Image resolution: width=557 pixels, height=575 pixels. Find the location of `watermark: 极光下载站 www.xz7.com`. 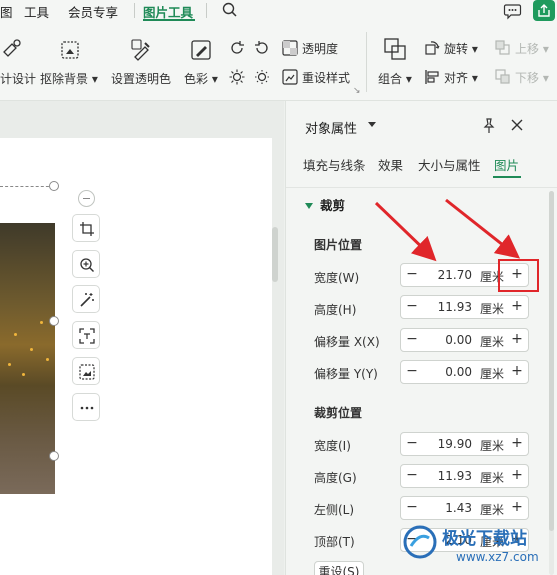

watermark: 极光下载站 www.xz7.com is located at coordinates (477, 546).